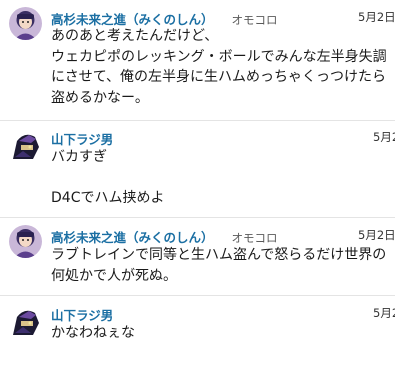  I want to click on tweet-text: バカすぎ D4Cでハム挟めよ, so click(221, 178).